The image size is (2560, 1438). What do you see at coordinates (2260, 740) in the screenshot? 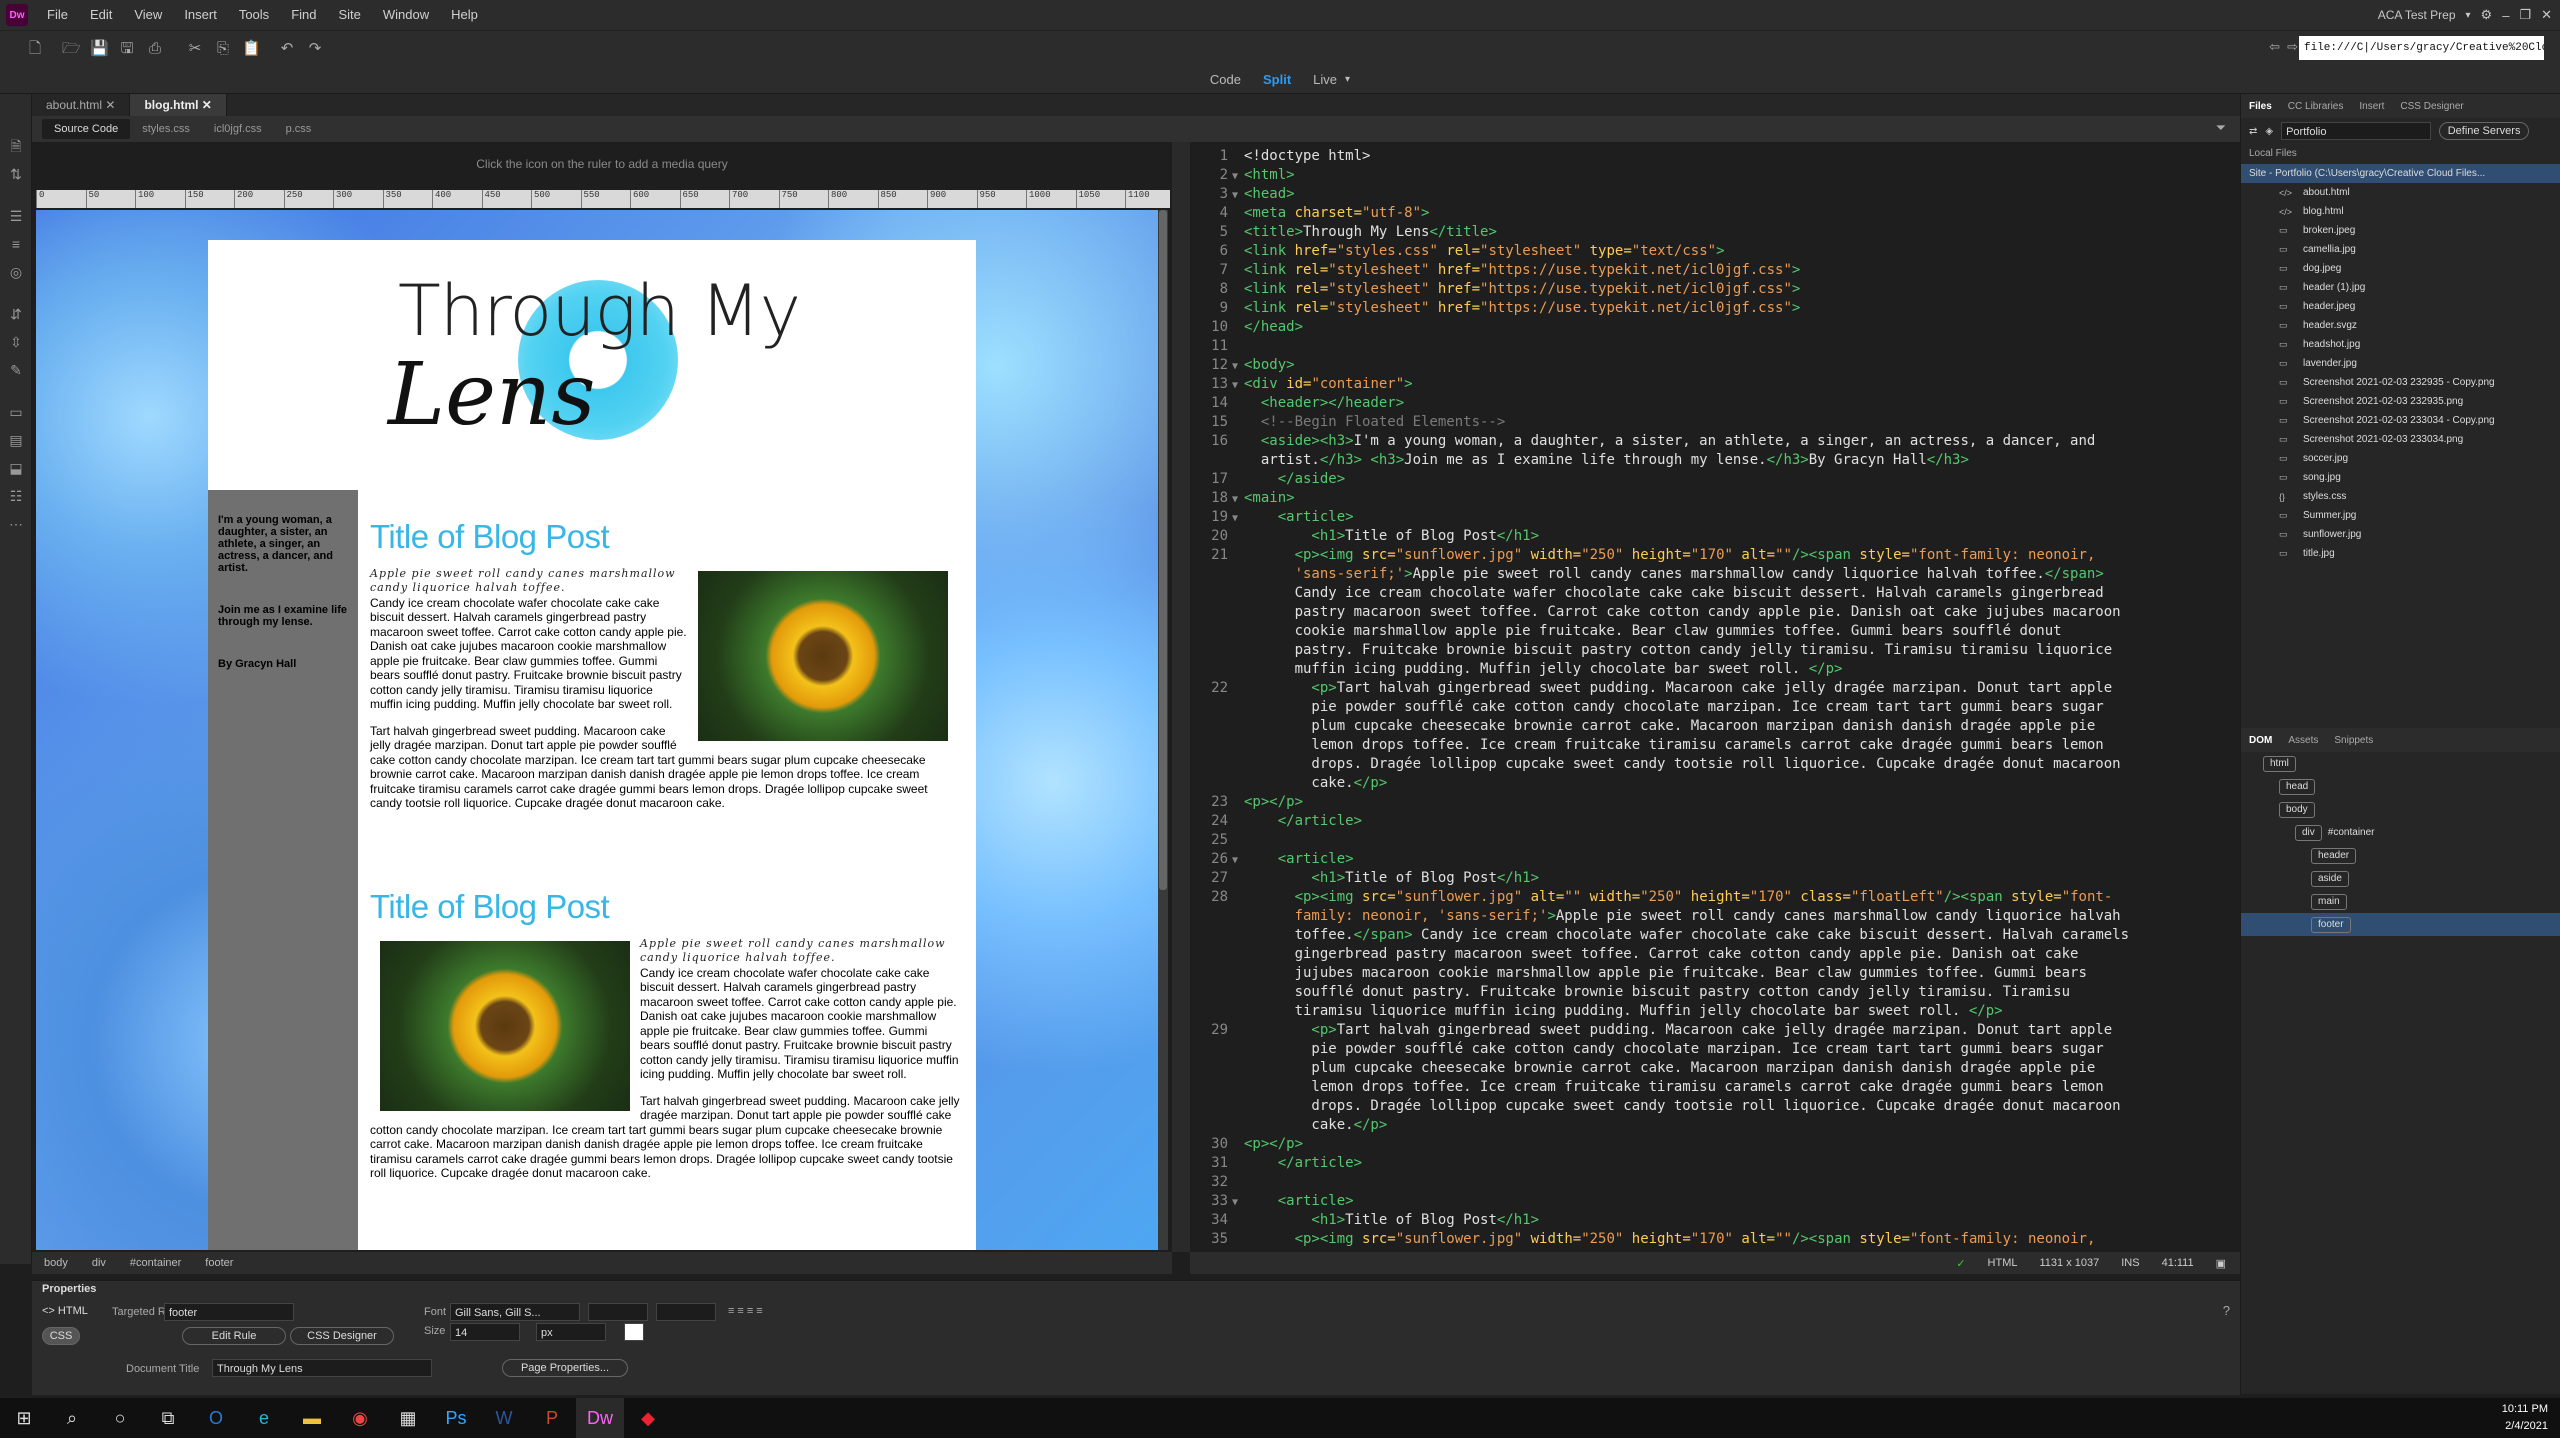
I see `tab-dom: DOM` at bounding box center [2260, 740].